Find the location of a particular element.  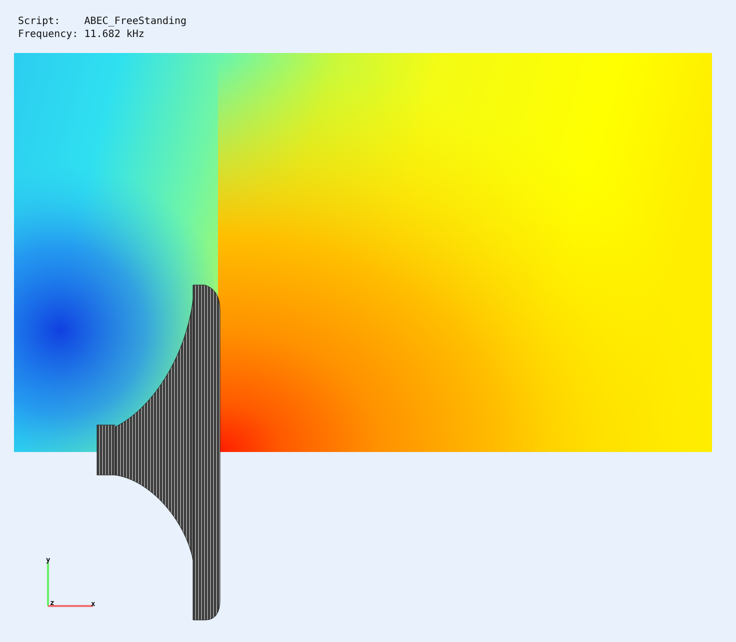

info-value: ABEC_FreeStanding is located at coordinates (135, 21).